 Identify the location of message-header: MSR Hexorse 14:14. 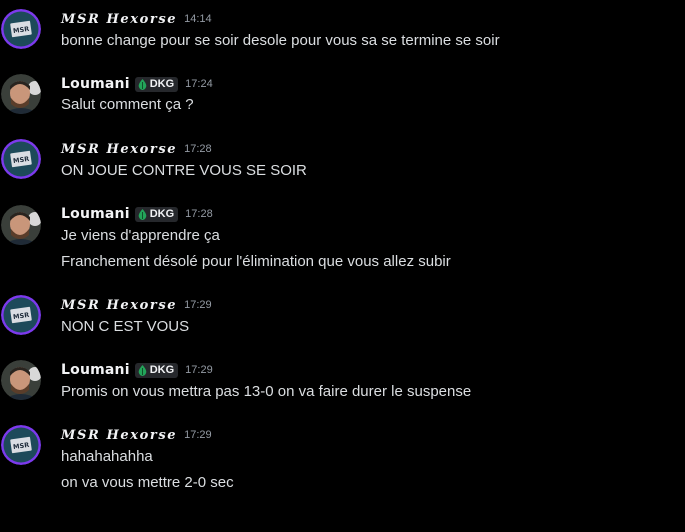
(136, 19).